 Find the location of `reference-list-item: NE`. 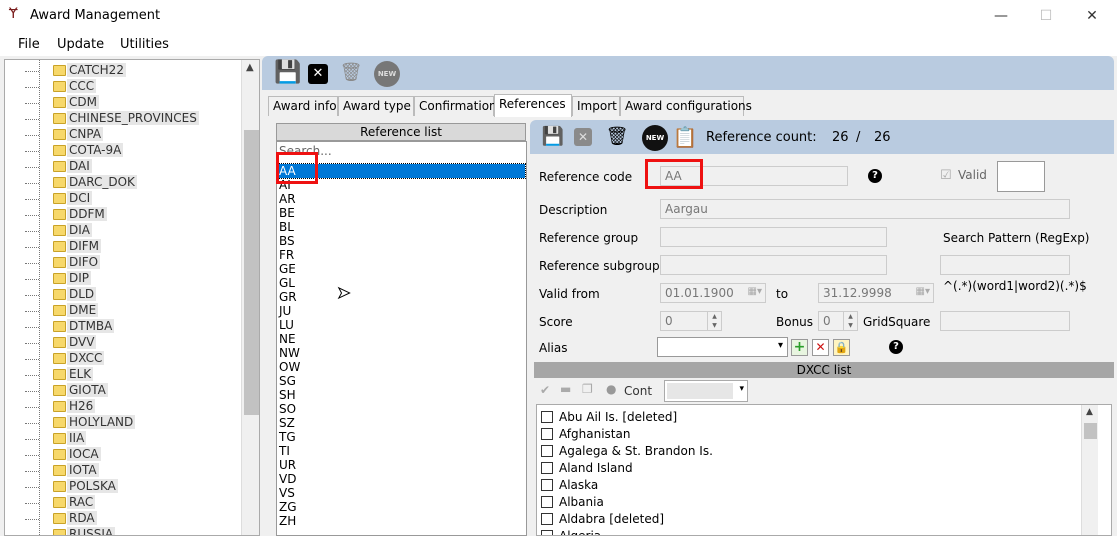

reference-list-item: NE is located at coordinates (402, 339).